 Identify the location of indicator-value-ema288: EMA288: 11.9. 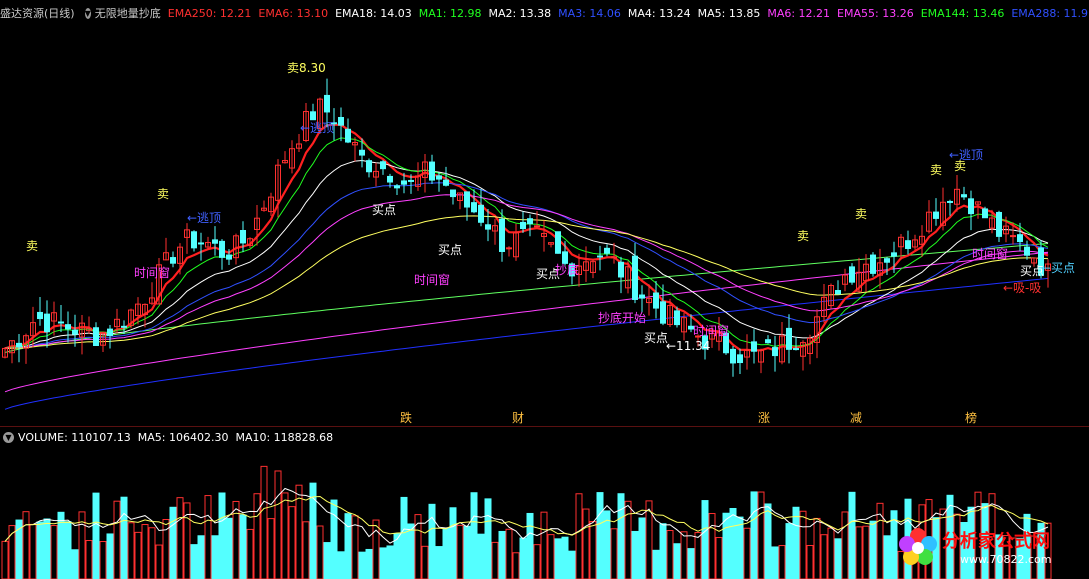
(1050, 13).